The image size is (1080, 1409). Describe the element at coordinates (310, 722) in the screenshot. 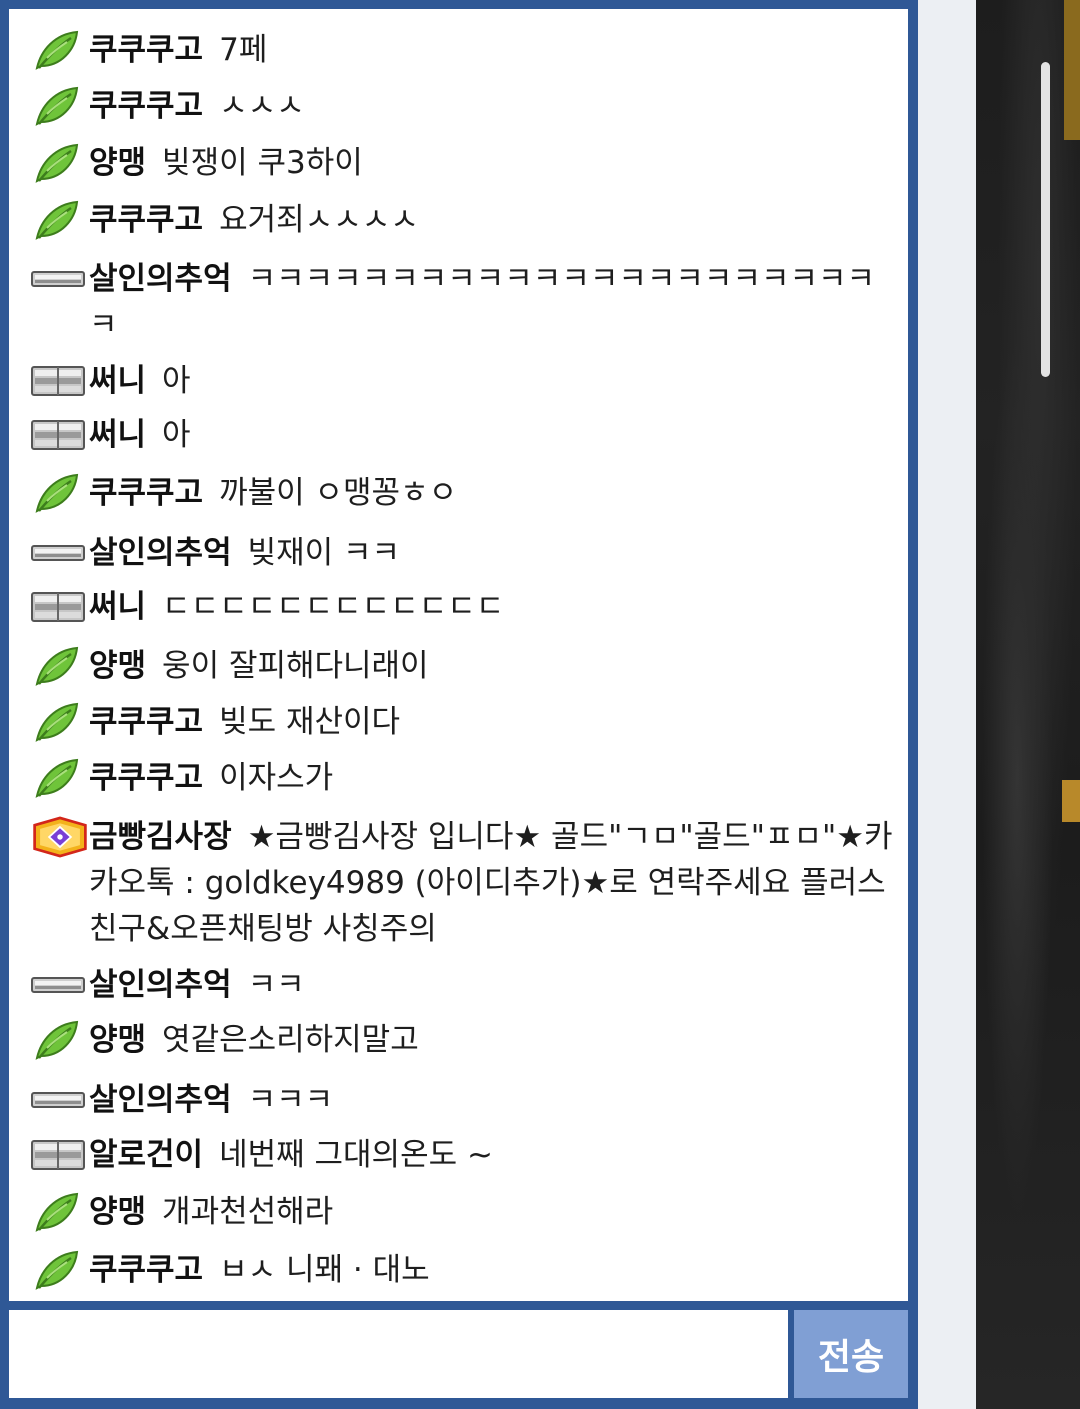

I see `chat-message-text: 빚도 재산이다` at that location.